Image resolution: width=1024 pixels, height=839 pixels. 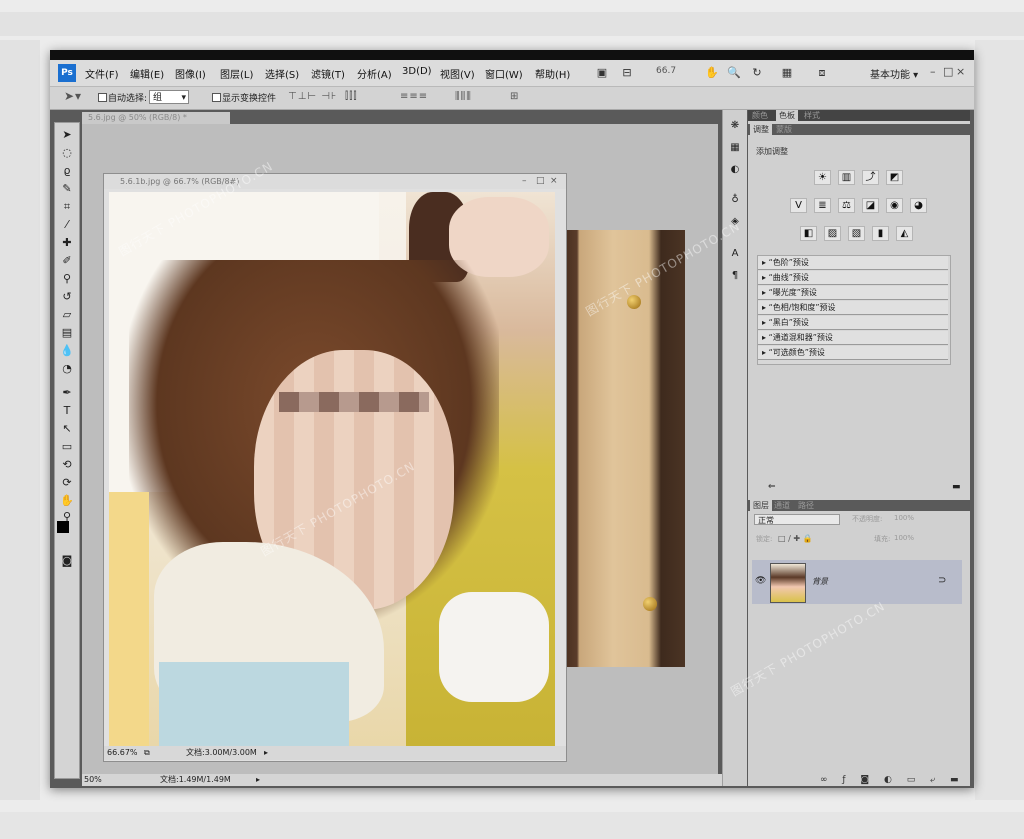 What do you see at coordinates (67, 73) in the screenshot?
I see `ps-logo-icon: Ps` at bounding box center [67, 73].